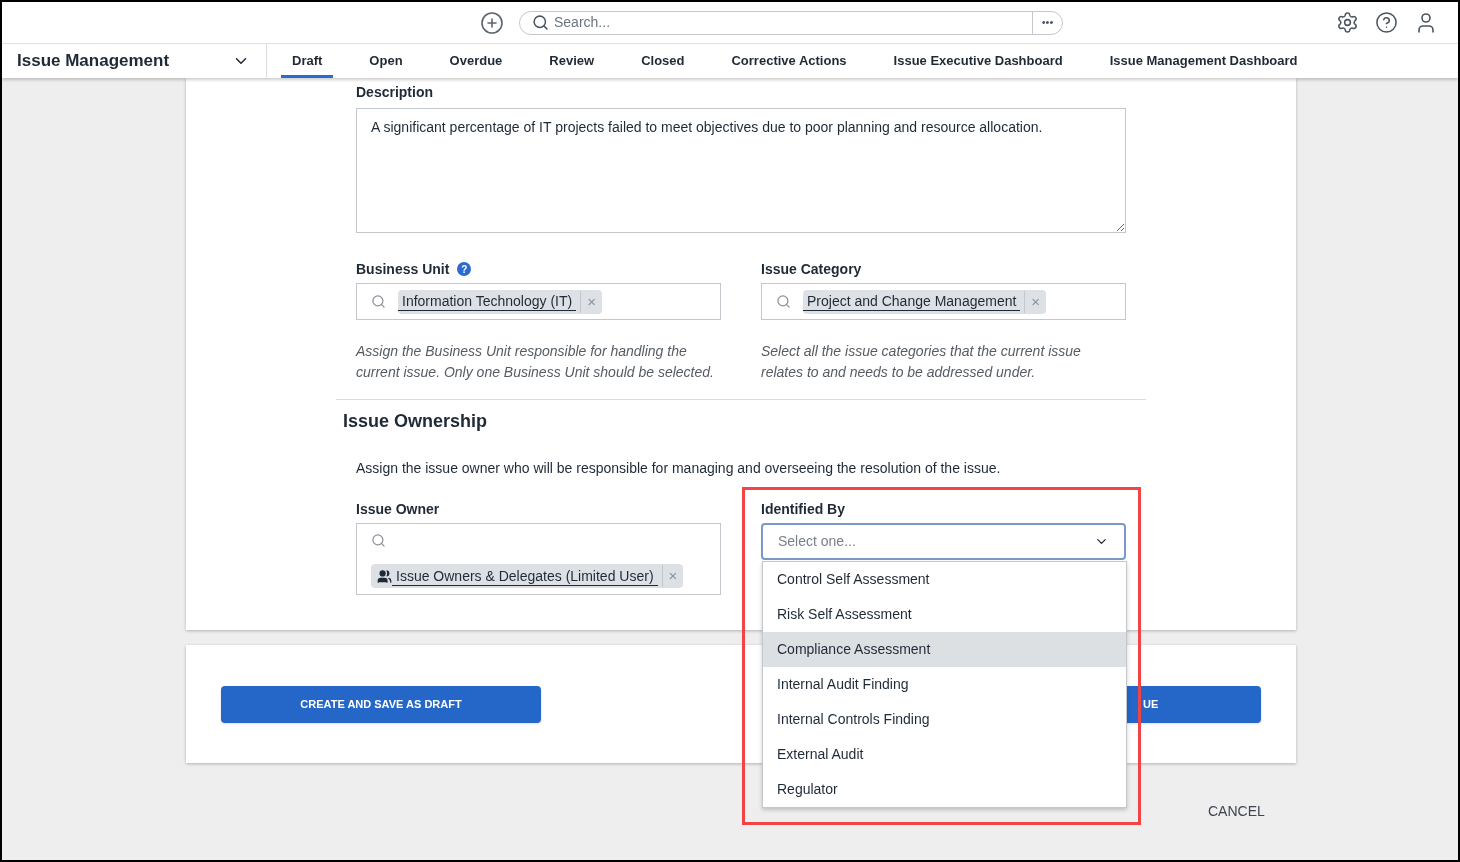 This screenshot has width=1460, height=862. Describe the element at coordinates (921, 362) in the screenshot. I see `field-hint: Select all the issue categories that the current issue relates to and needs to be addressed under.` at that location.